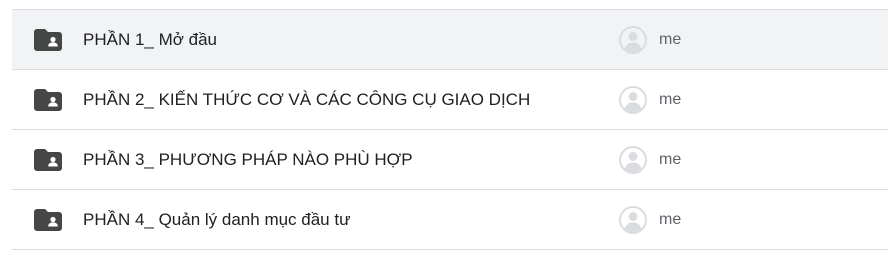  I want to click on folder-name: PHẦN 4_ Quản lý danh mục đầu tư, so click(216, 219).